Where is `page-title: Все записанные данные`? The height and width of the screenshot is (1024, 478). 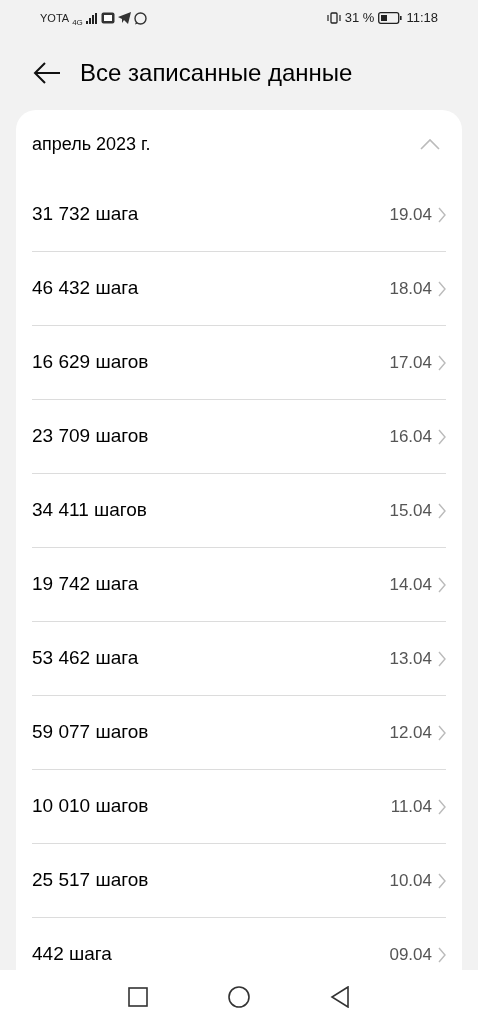 page-title: Все записанные данные is located at coordinates (216, 73).